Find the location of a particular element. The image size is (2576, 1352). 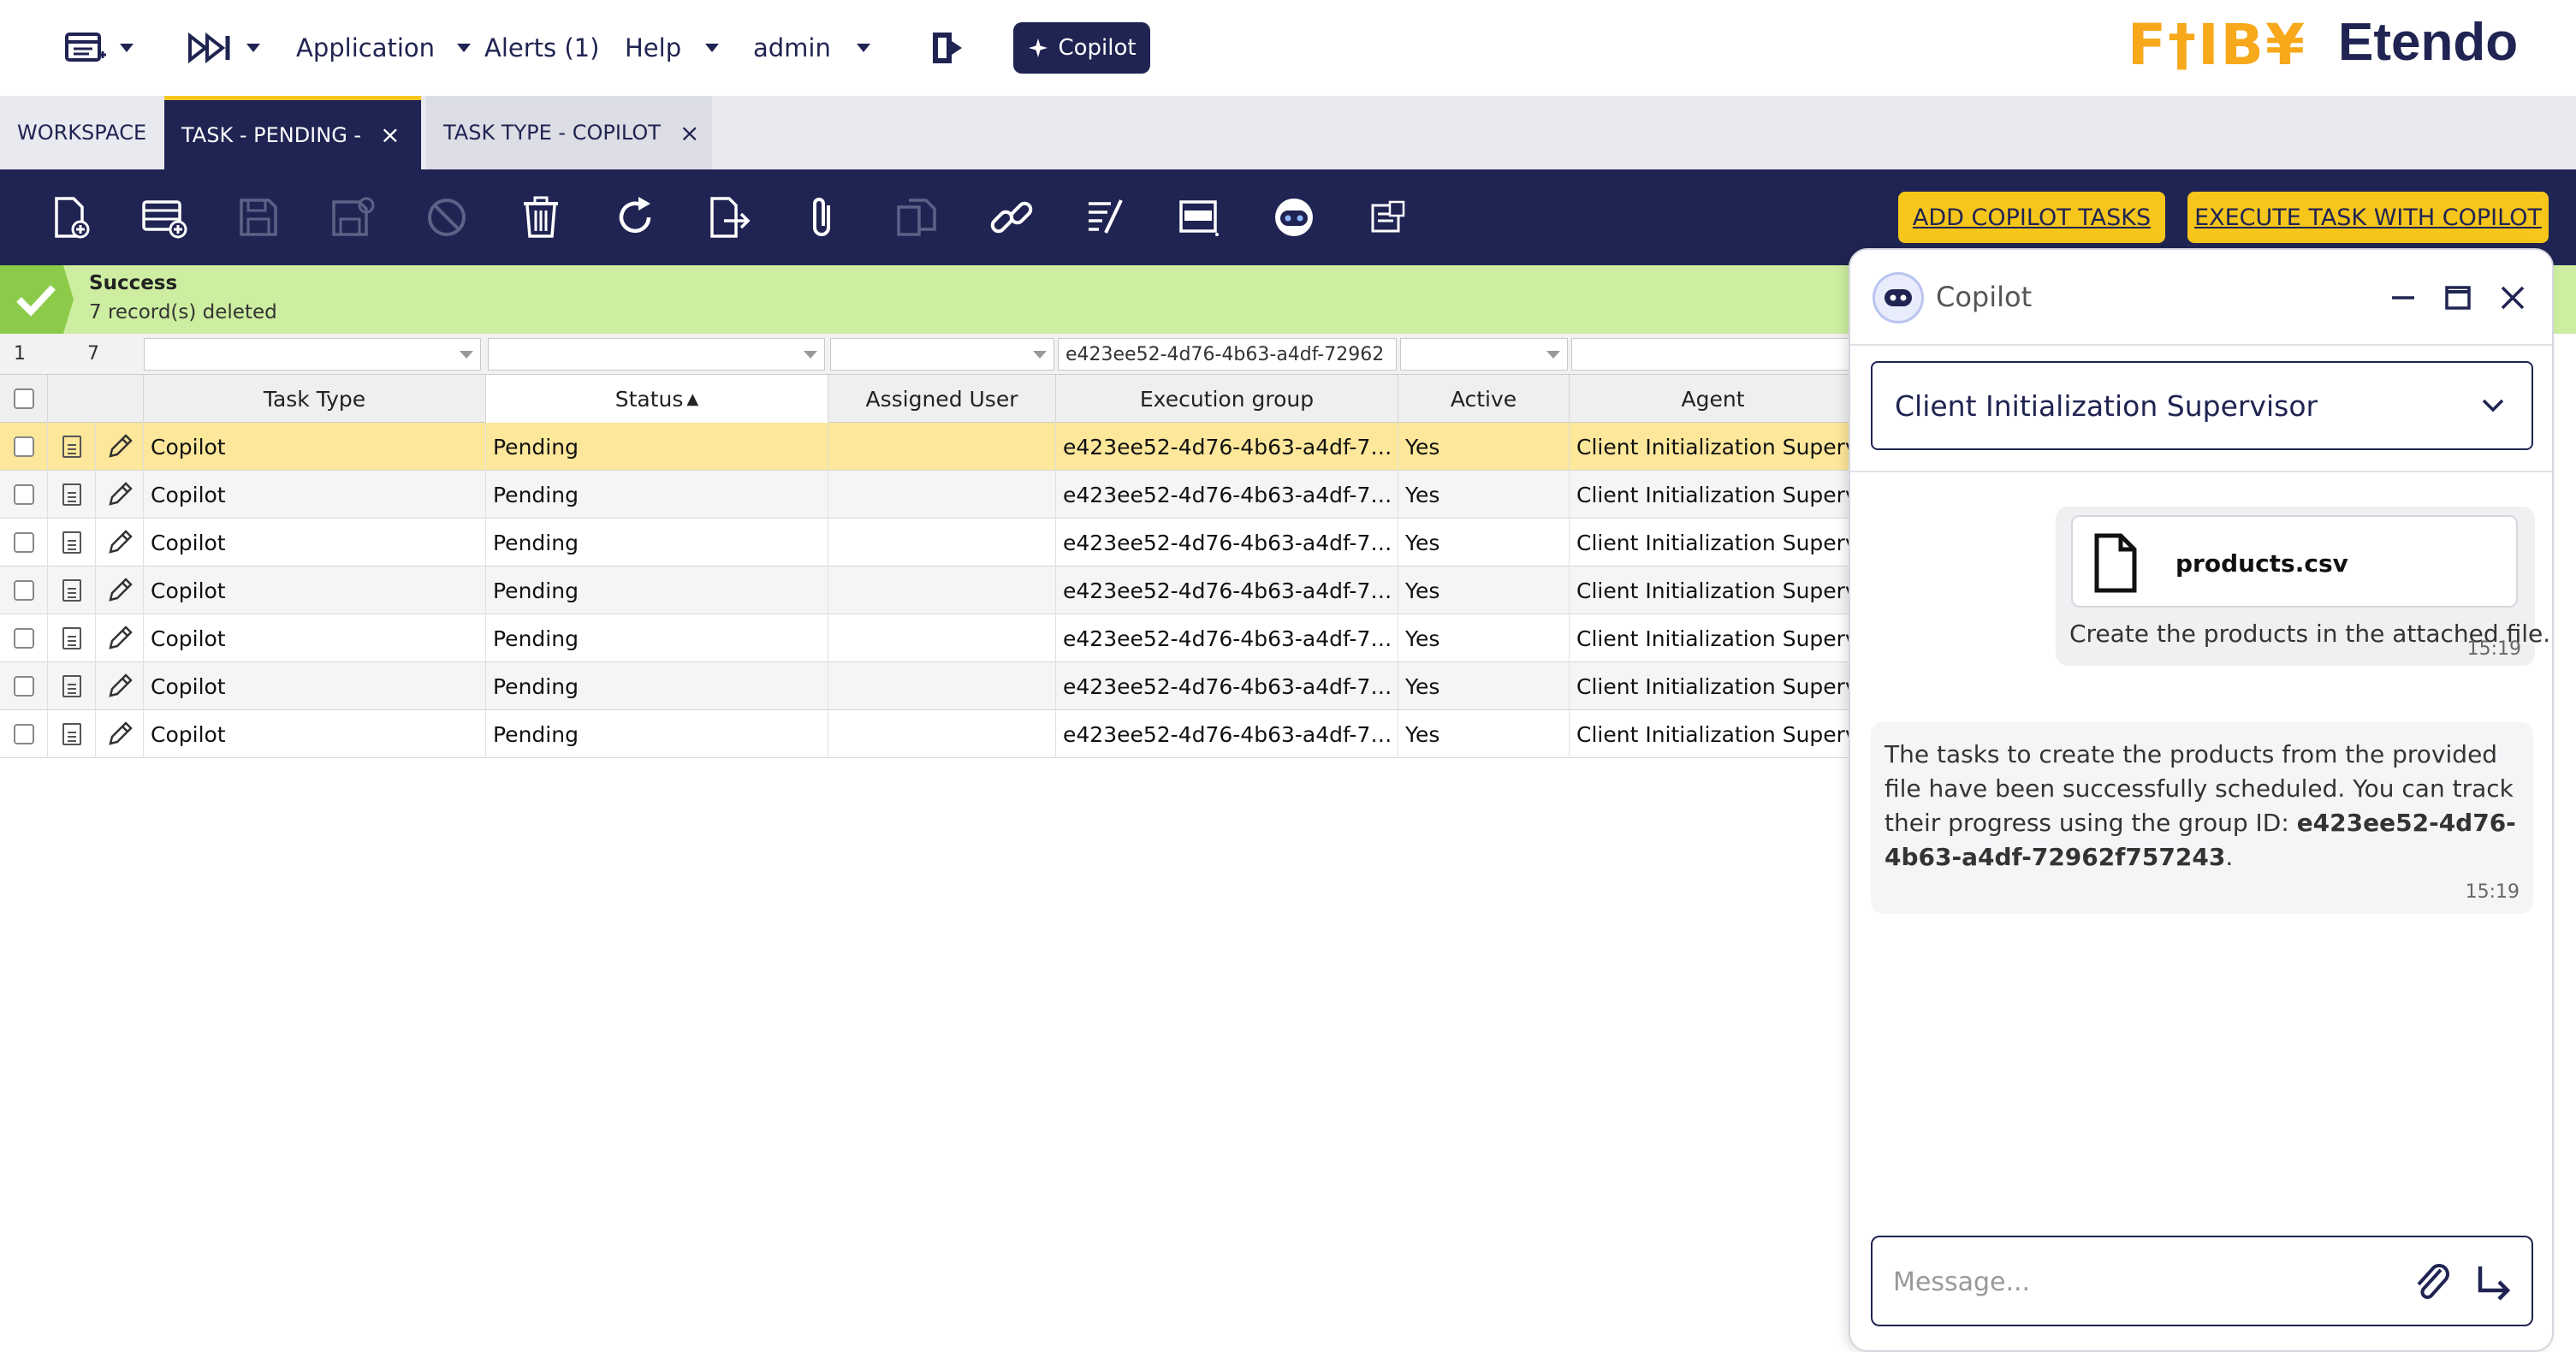

save-close-button is located at coordinates (353, 217).